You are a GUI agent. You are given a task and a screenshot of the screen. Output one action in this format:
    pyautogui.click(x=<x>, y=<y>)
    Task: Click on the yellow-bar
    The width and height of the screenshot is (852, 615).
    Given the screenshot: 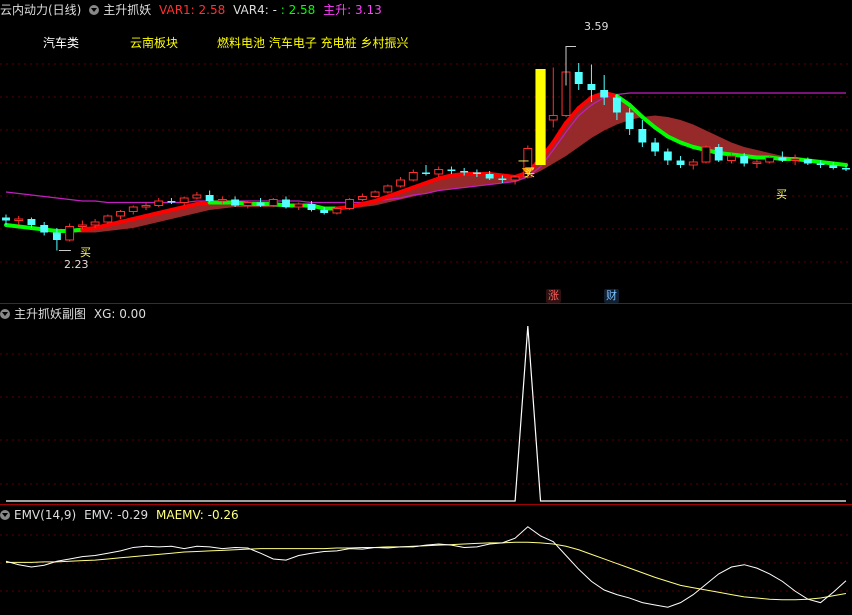 What is the action you would take?
    pyautogui.click(x=540, y=117)
    